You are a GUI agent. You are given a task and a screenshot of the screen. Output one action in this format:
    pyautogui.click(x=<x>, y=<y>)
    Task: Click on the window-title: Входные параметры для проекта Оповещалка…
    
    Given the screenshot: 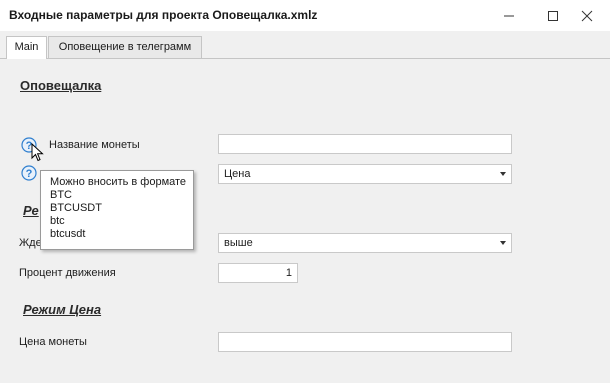 What is the action you would take?
    pyautogui.click(x=163, y=15)
    